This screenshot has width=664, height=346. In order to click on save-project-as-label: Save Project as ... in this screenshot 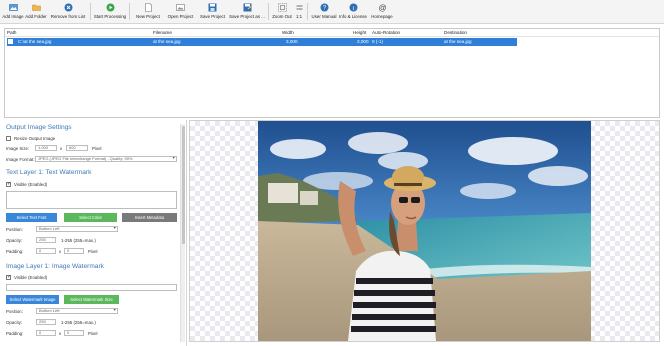, I will do `click(247, 16)`.